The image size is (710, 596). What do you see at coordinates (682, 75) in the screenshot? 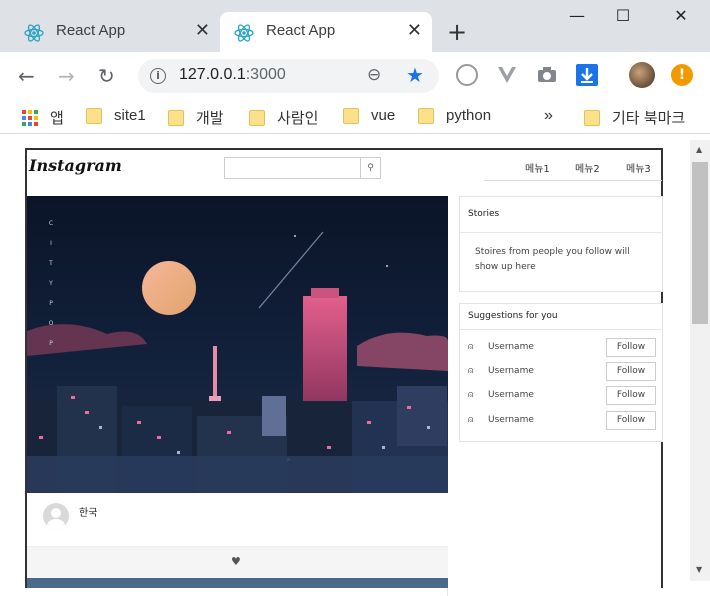
I see `warning-icon: !` at bounding box center [682, 75].